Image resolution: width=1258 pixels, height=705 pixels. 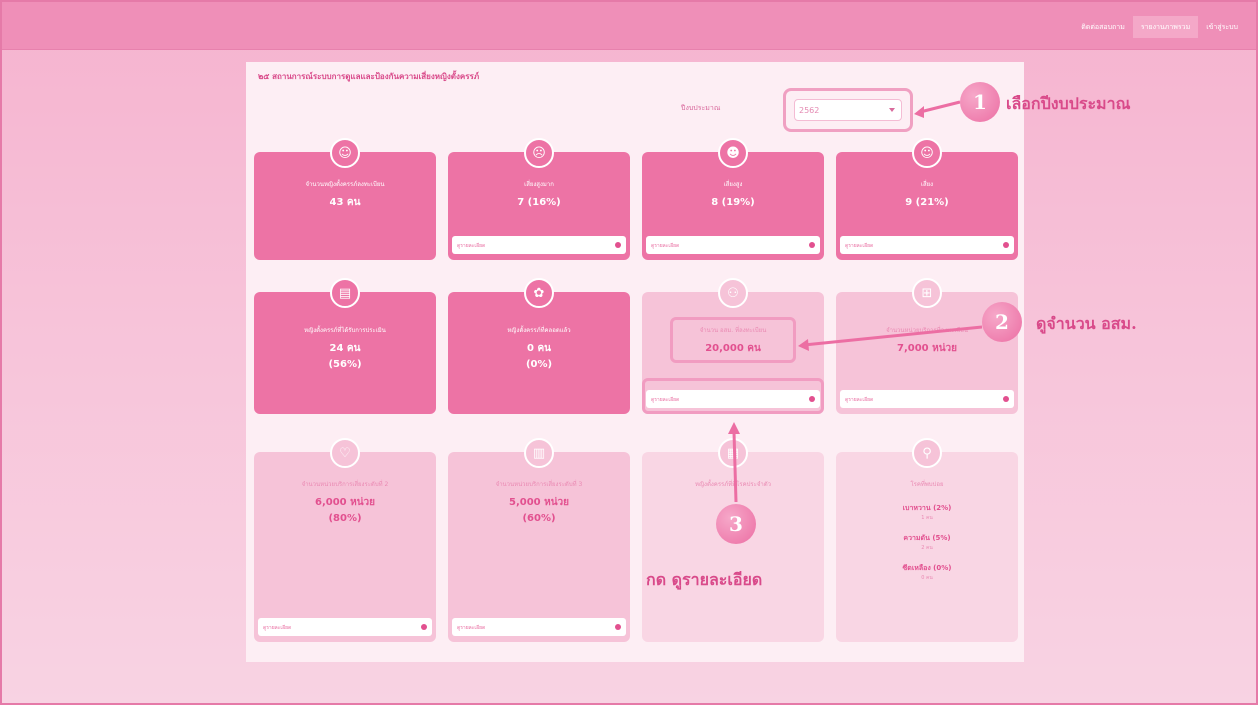 I want to click on card-value: 43 คน, so click(x=345, y=202).